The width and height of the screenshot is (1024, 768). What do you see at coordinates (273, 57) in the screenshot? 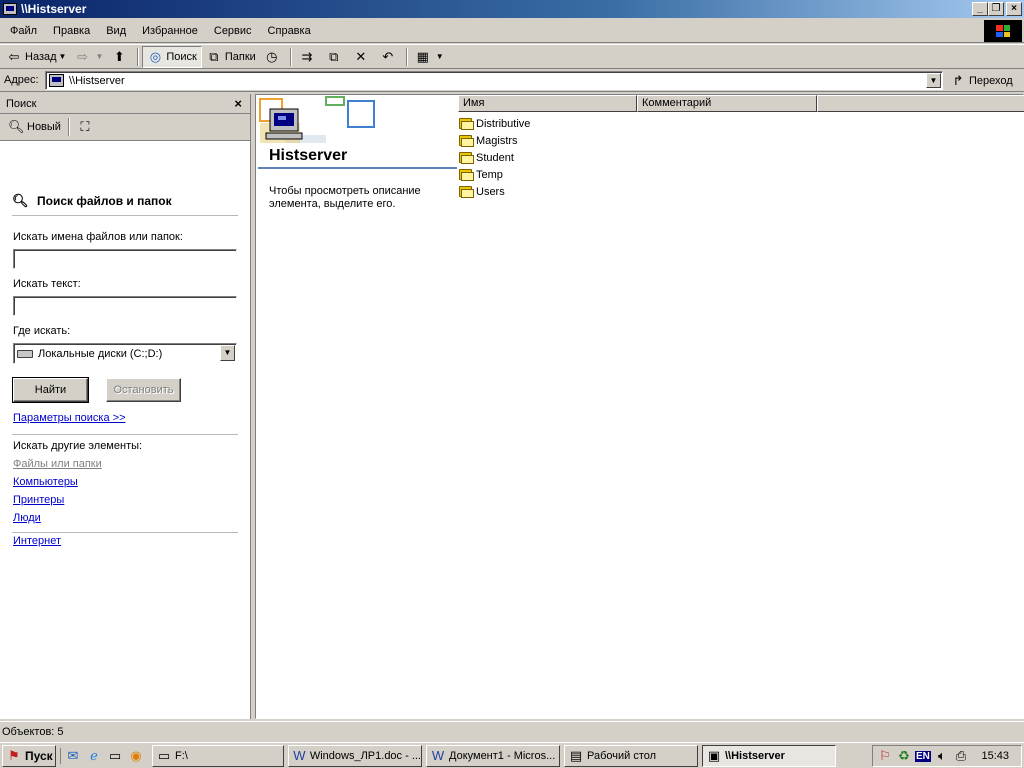
I see `history-button: ◷` at bounding box center [273, 57].